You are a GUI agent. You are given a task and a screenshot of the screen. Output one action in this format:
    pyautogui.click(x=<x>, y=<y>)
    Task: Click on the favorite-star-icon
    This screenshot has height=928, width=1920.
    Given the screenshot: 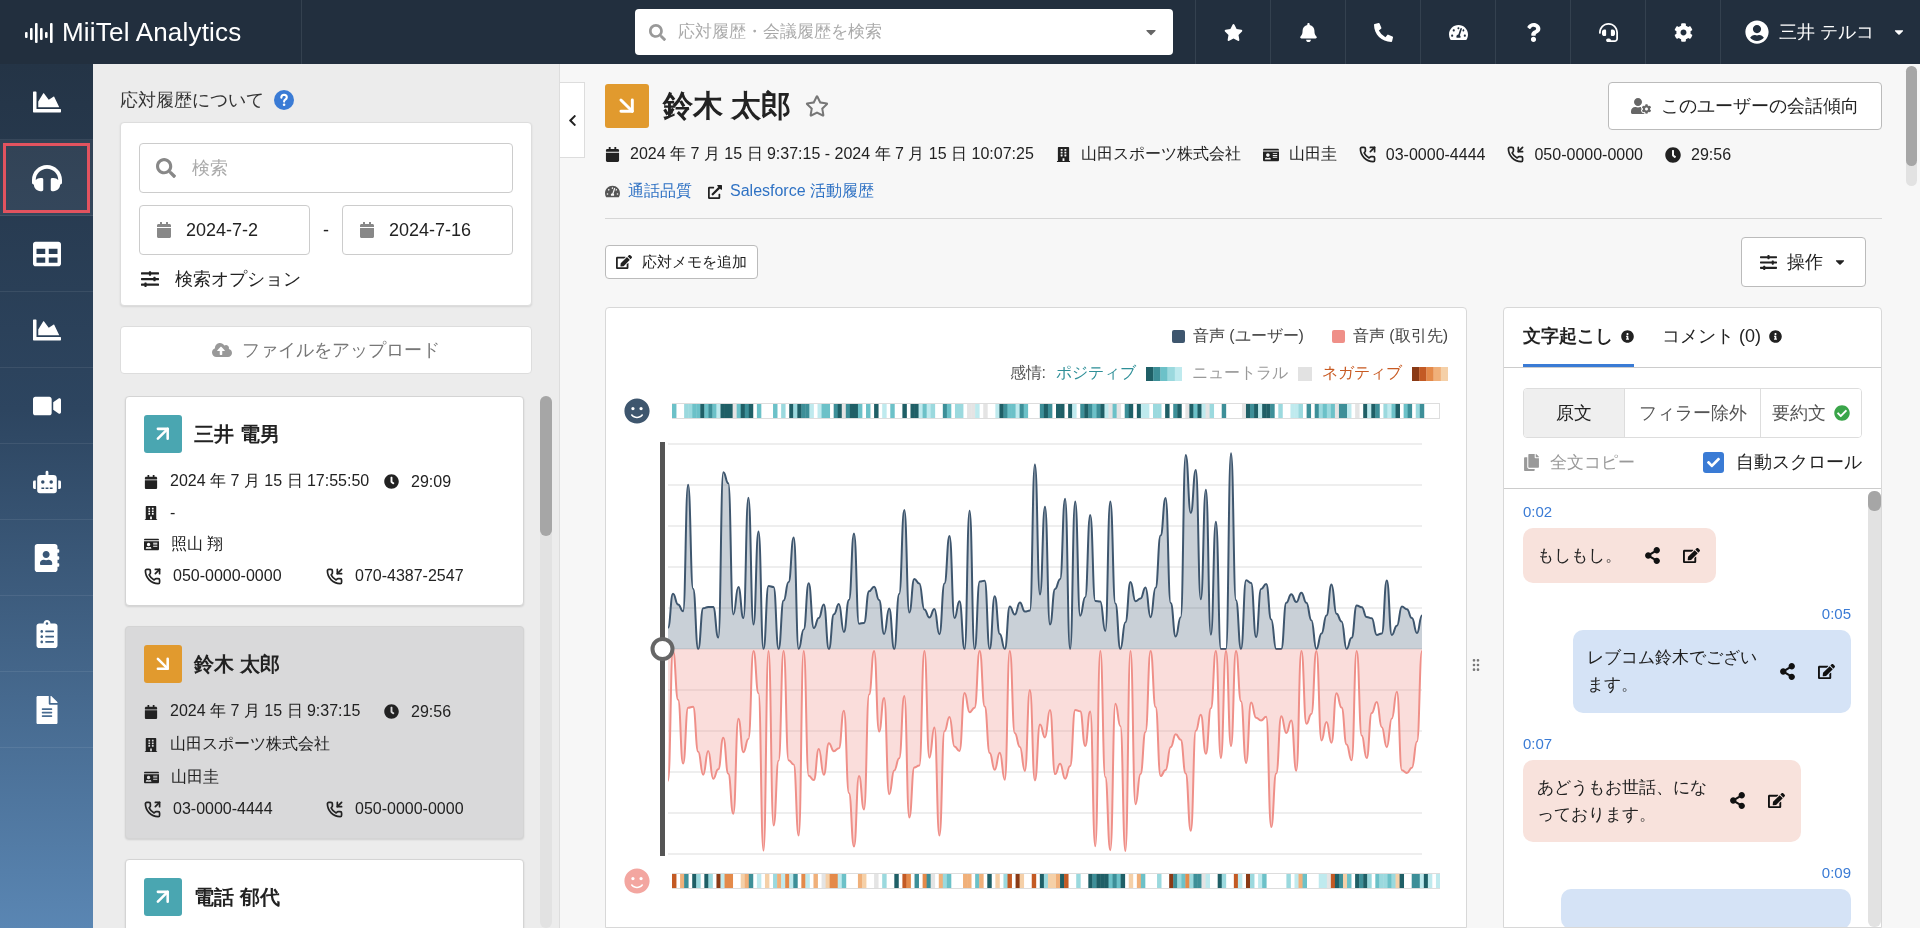 What is the action you would take?
    pyautogui.click(x=817, y=106)
    